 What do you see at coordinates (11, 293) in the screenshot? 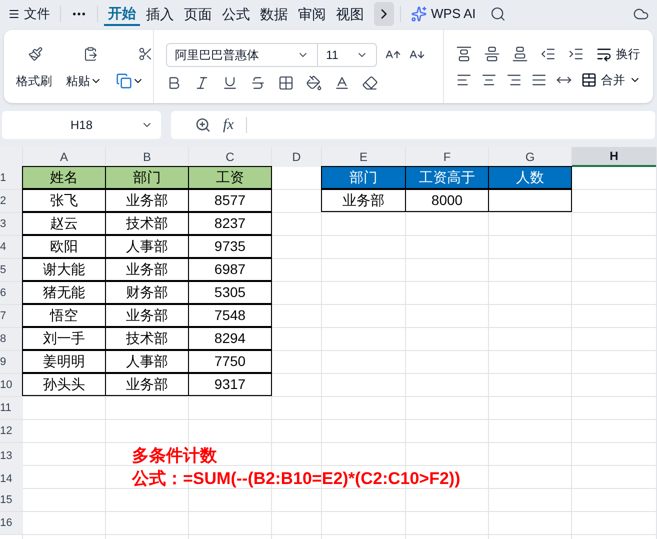
I see `row-header: 6` at bounding box center [11, 293].